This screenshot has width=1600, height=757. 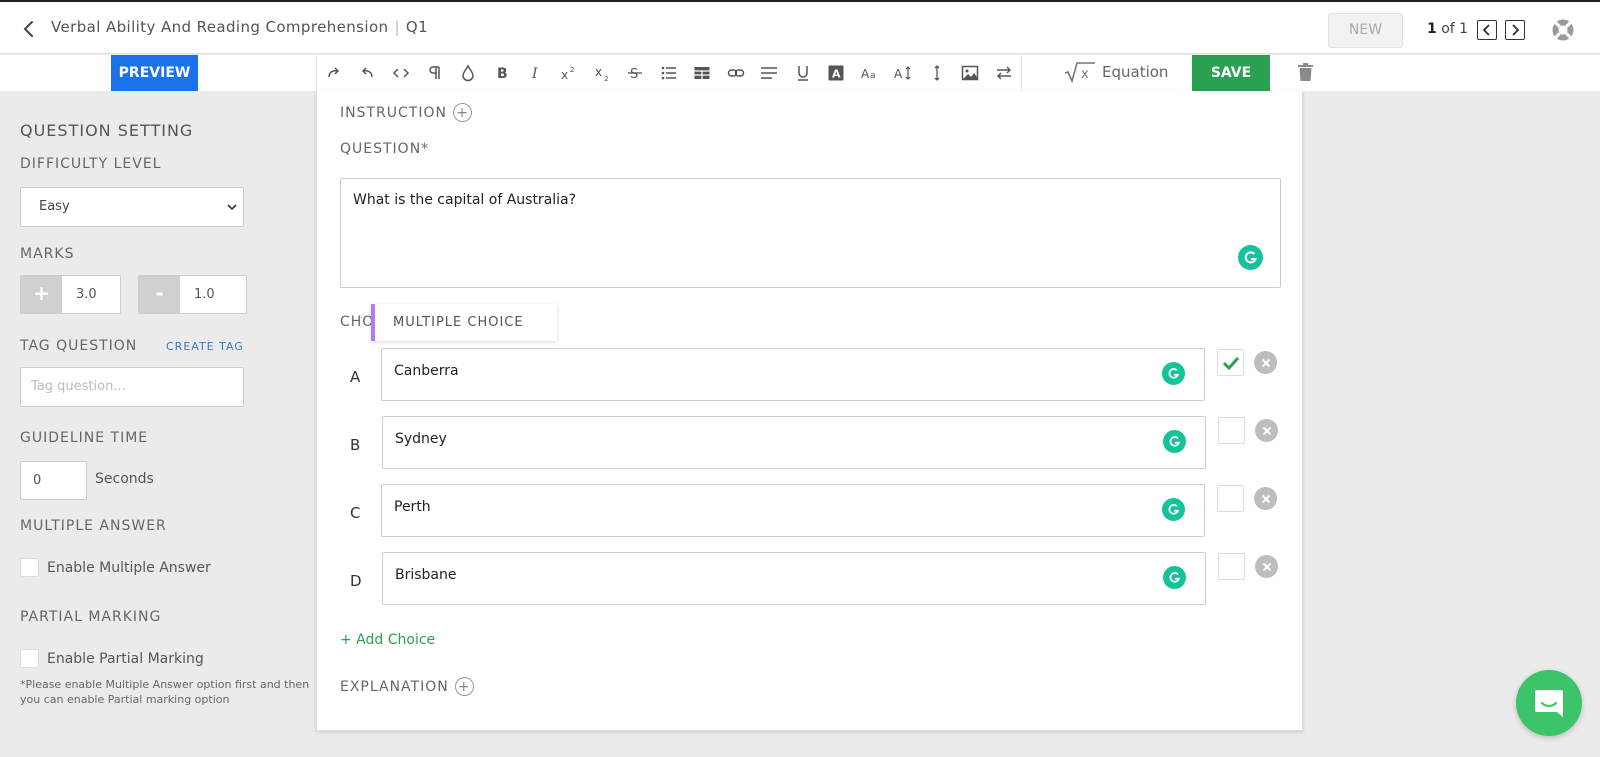 I want to click on line-height-icon: A, so click(x=904, y=73).